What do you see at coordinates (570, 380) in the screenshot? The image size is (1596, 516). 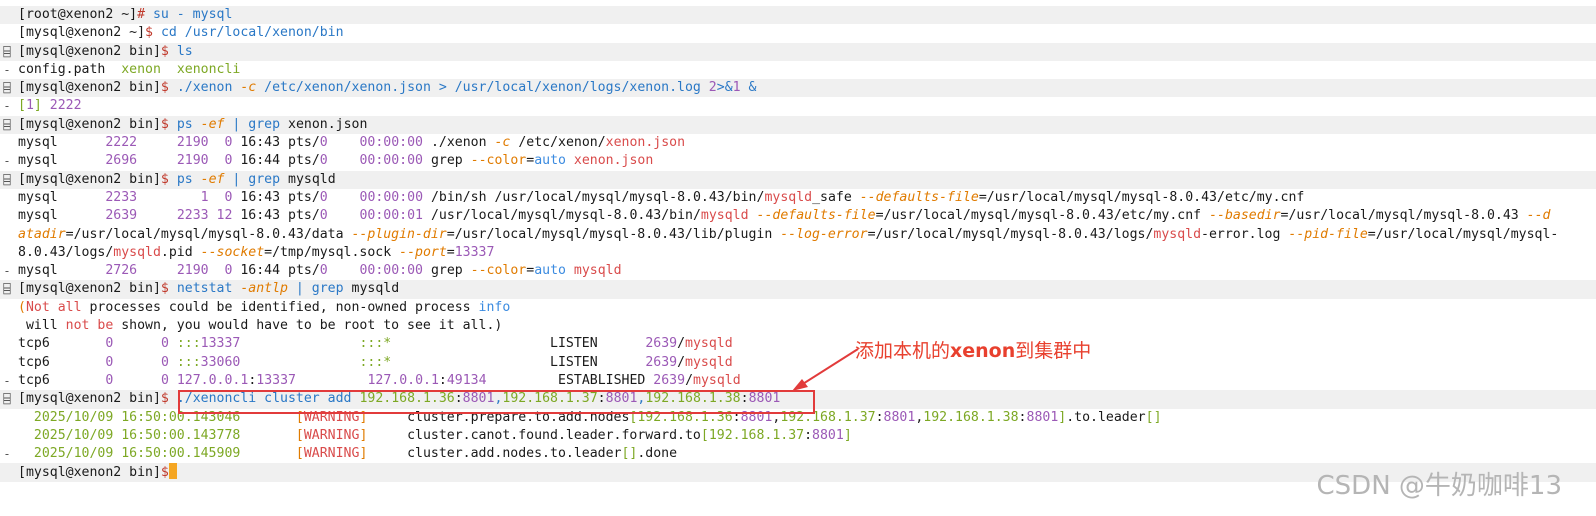 I see `text-segment: ESTABLISHED` at bounding box center [570, 380].